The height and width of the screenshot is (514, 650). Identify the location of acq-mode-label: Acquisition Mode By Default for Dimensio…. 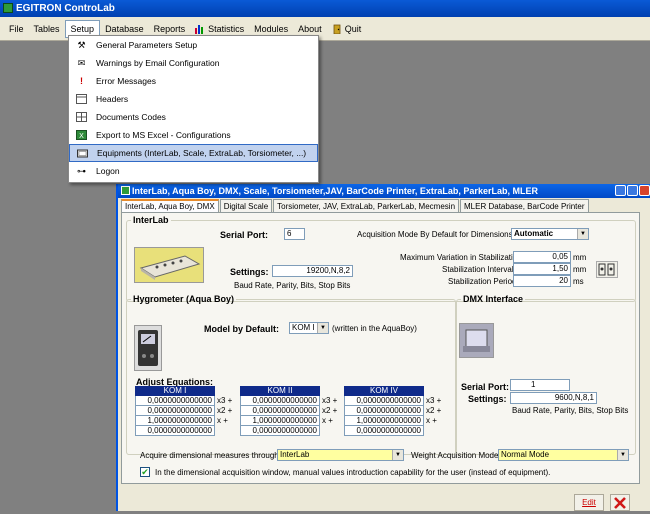
(436, 234).